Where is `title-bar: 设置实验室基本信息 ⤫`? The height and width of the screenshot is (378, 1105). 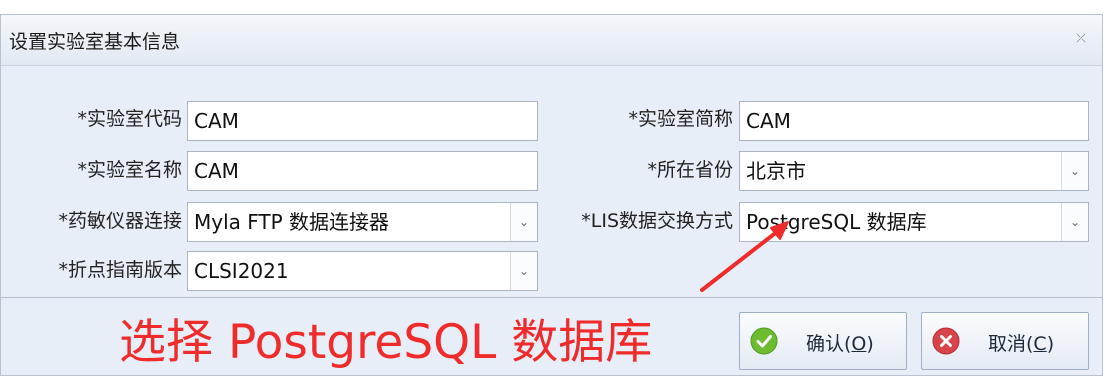 title-bar: 设置实验室基本信息 ⤫ is located at coordinates (551, 40).